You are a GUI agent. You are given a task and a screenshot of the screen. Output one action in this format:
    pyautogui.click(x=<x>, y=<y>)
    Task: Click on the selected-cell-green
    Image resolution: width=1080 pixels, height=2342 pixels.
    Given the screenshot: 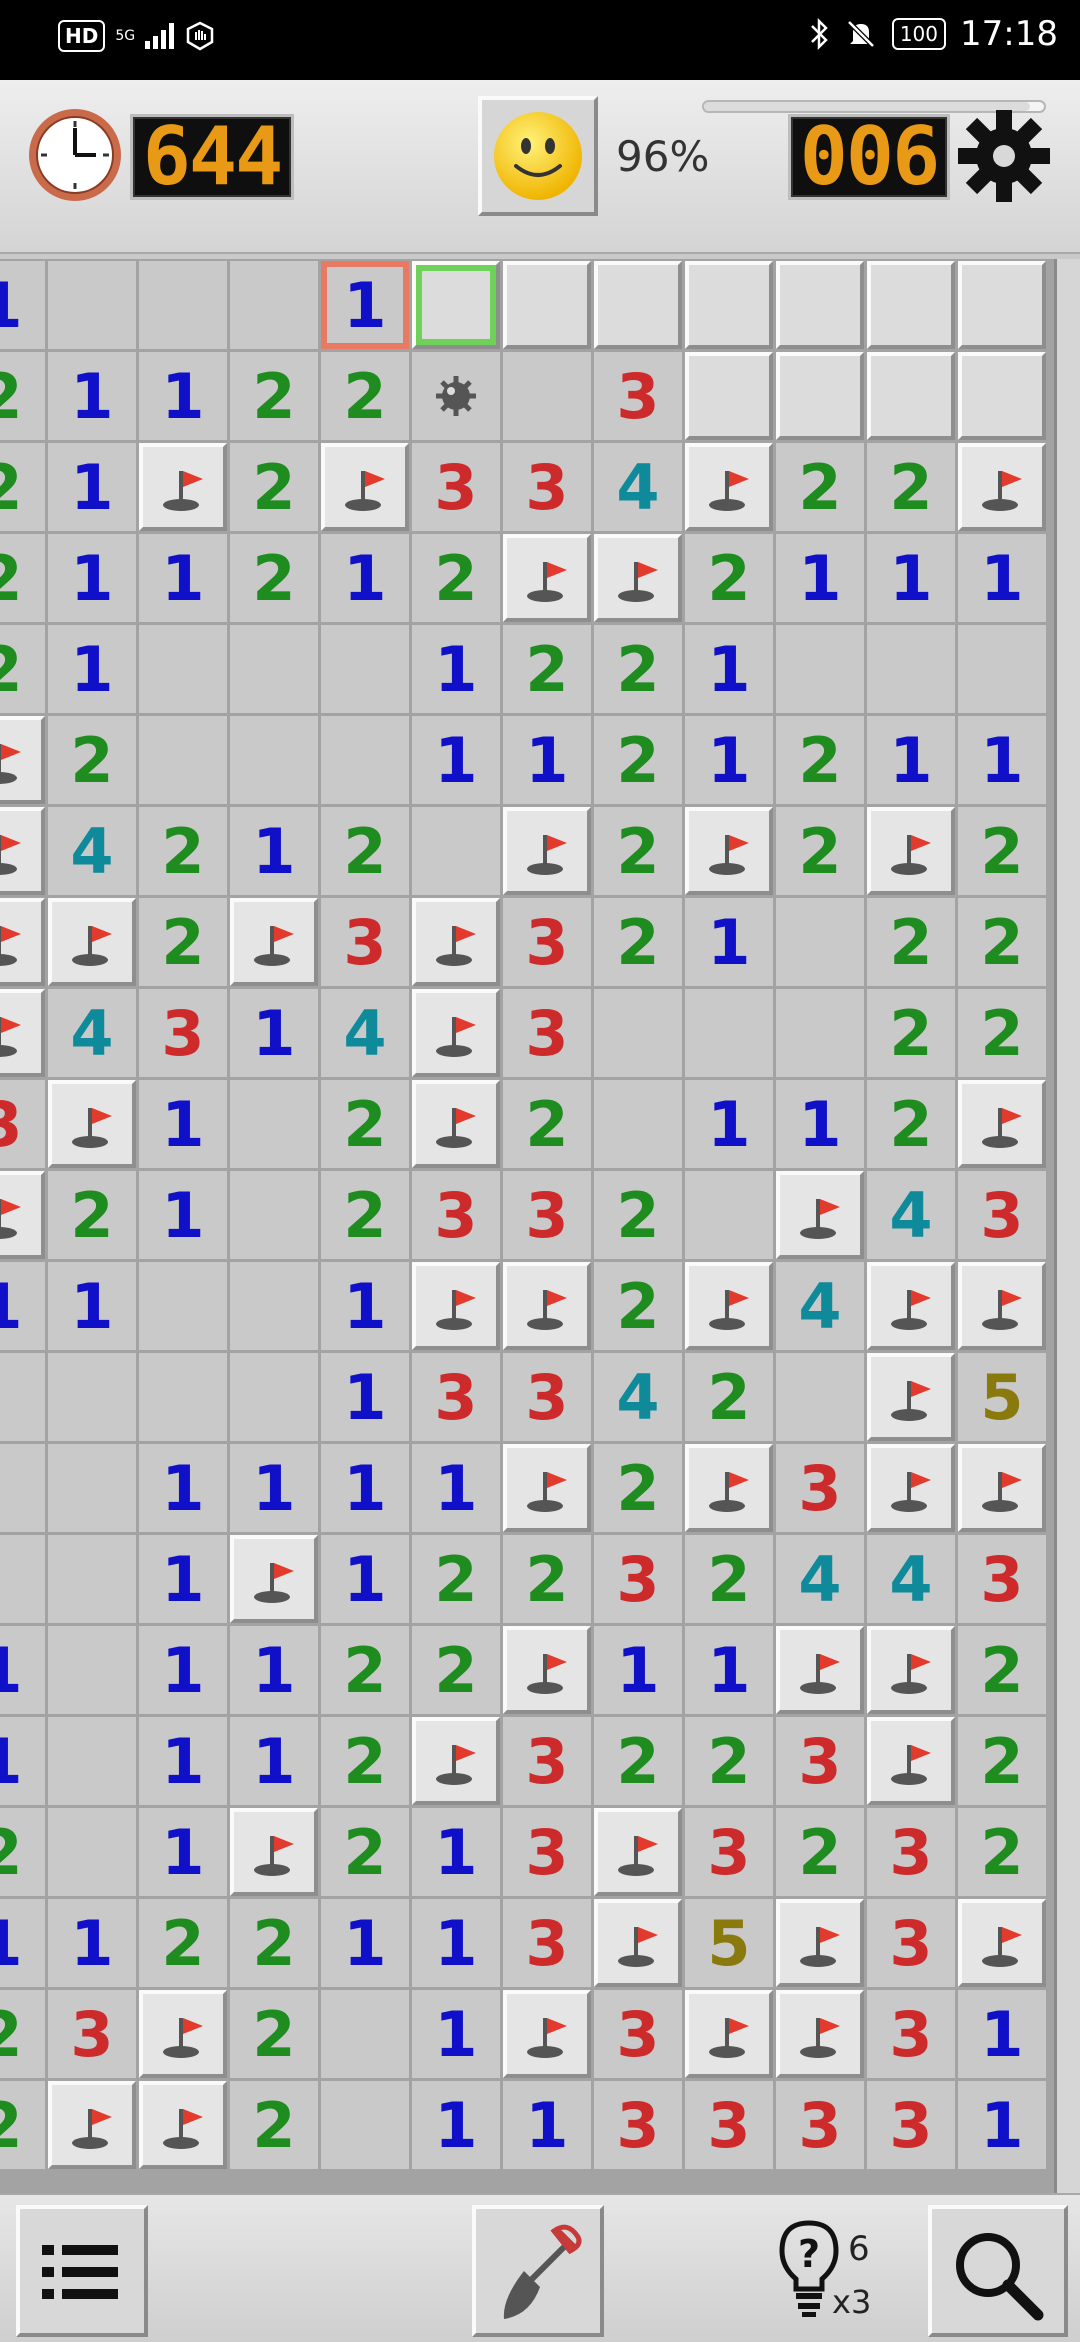 What is the action you would take?
    pyautogui.click(x=456, y=305)
    